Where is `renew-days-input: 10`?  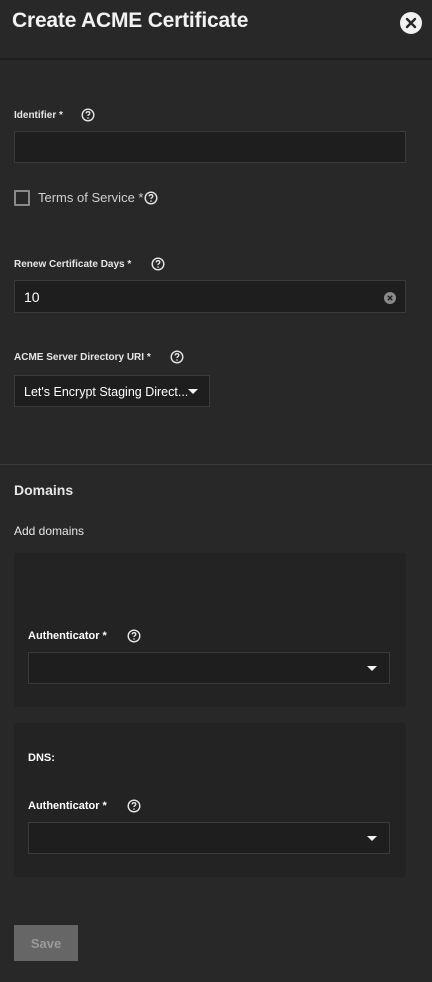
renew-days-input: 10 is located at coordinates (210, 296).